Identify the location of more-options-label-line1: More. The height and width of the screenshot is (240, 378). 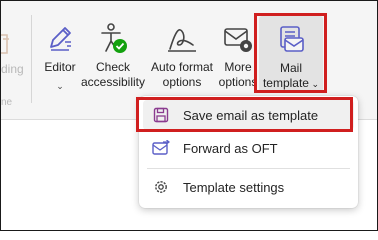
(238, 67).